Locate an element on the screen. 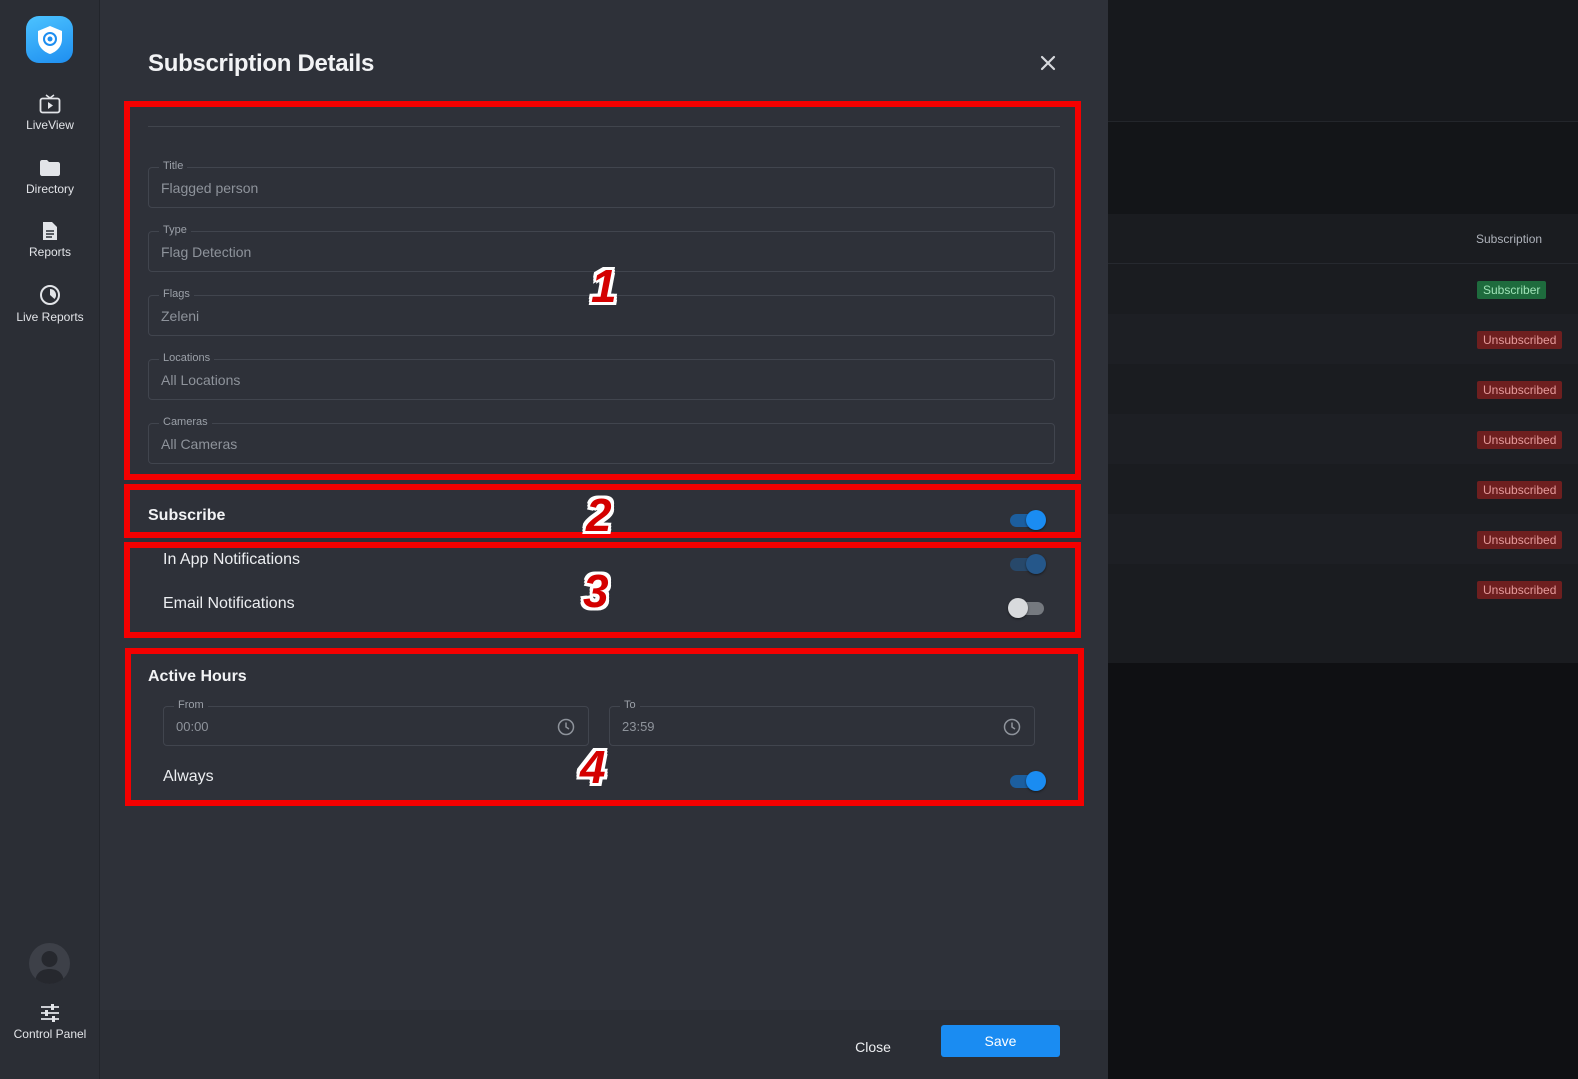 This screenshot has height=1079, width=1578. background-band is located at coordinates (1343, 168).